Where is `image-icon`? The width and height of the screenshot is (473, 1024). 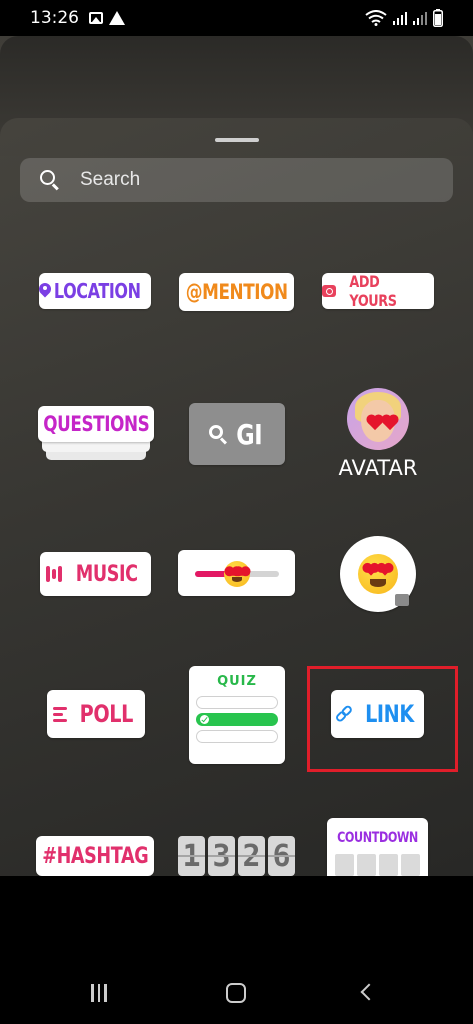
image-icon is located at coordinates (96, 18).